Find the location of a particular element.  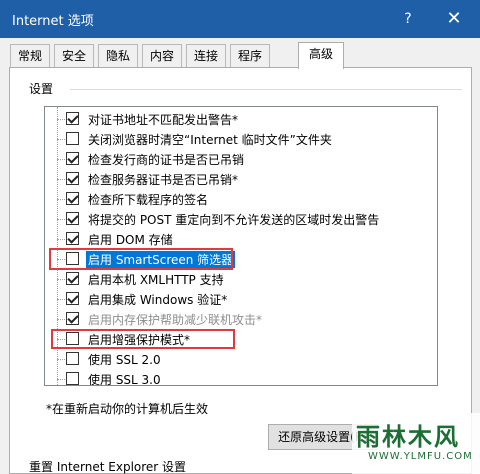

setting-row: 使用 SSL 3.0 is located at coordinates (232, 377).